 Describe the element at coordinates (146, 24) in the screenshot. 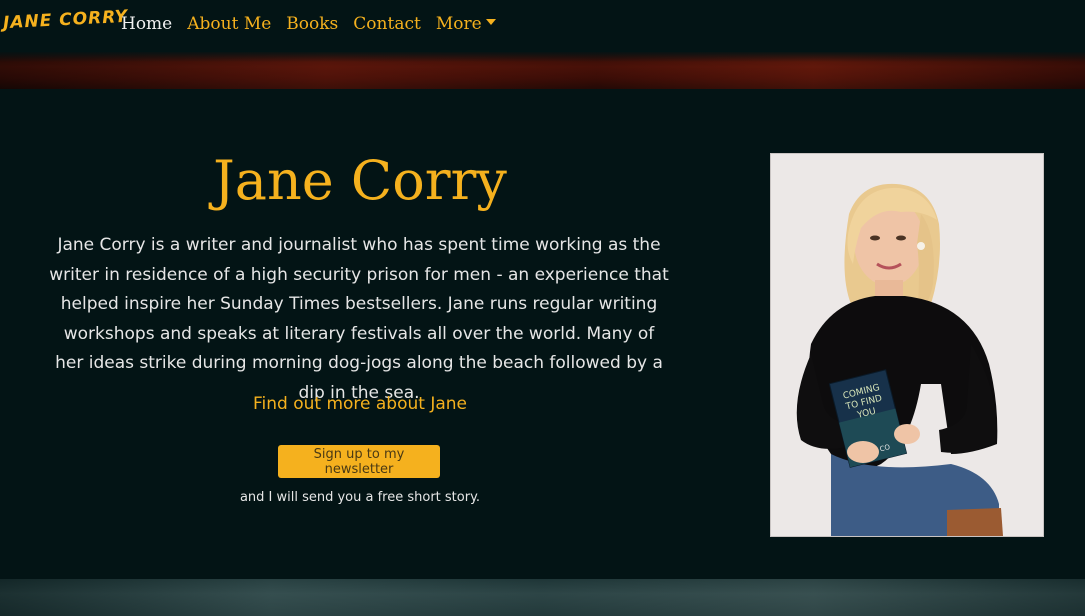

I see `nav-home-link: Home` at that location.